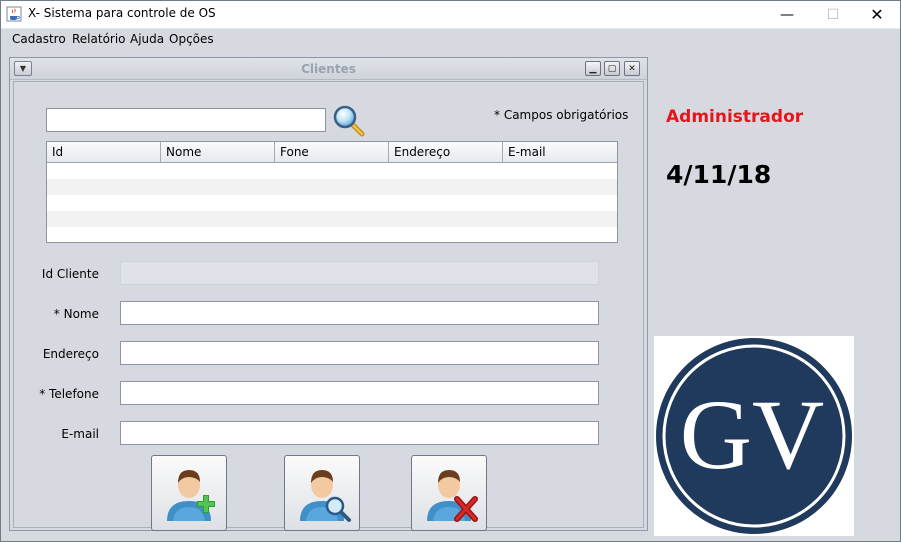  Describe the element at coordinates (147, 39) in the screenshot. I see `menu-ajuda: Ajuda` at that location.